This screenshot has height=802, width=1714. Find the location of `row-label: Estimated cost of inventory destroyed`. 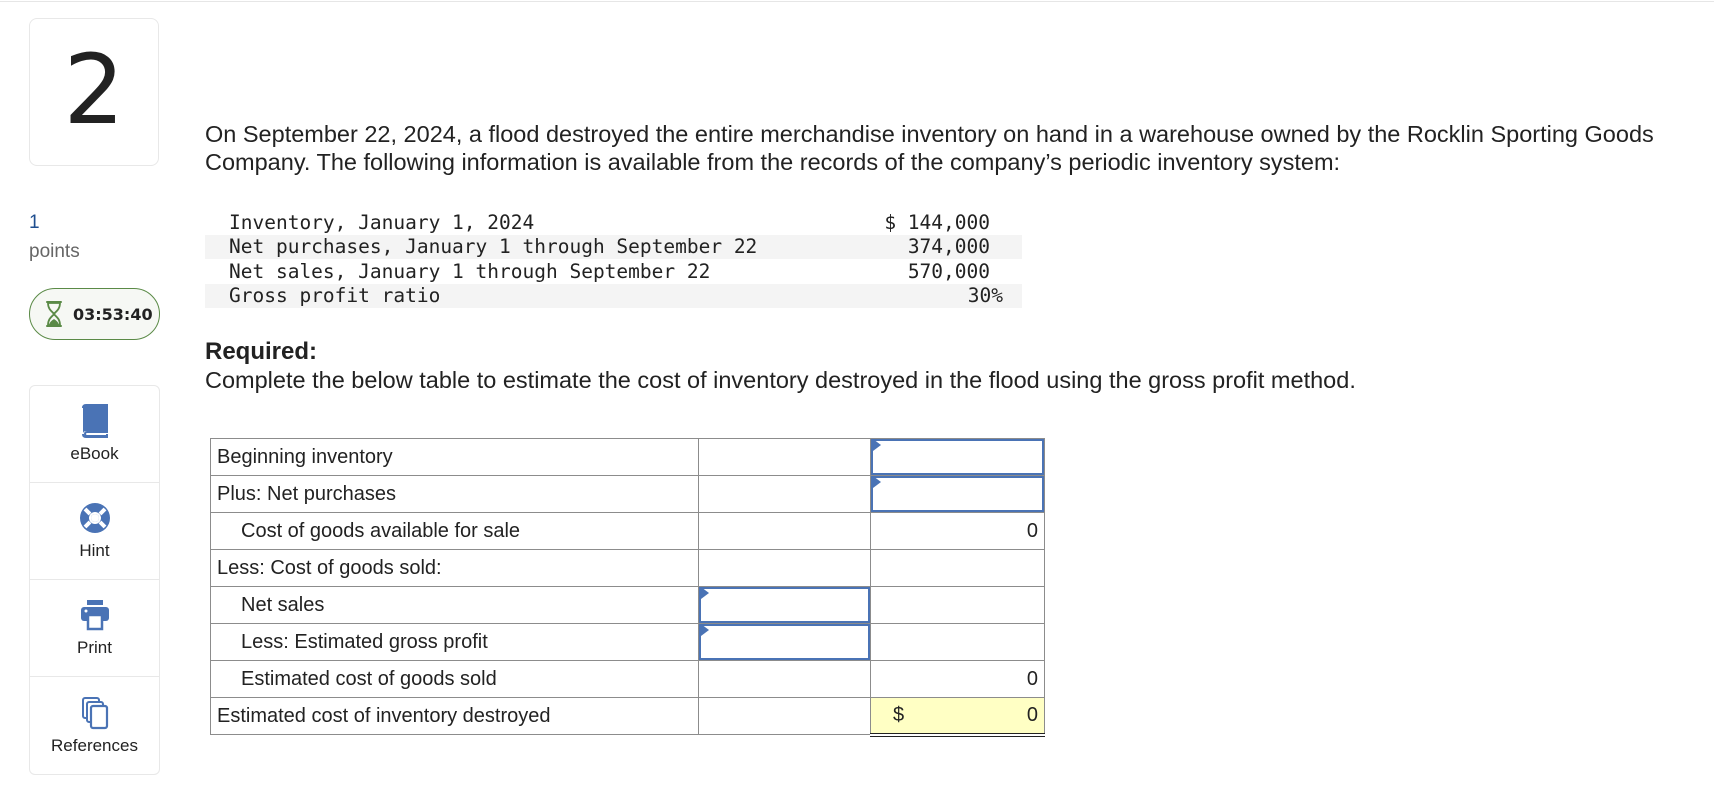

row-label: Estimated cost of inventory destroyed is located at coordinates (454, 716).